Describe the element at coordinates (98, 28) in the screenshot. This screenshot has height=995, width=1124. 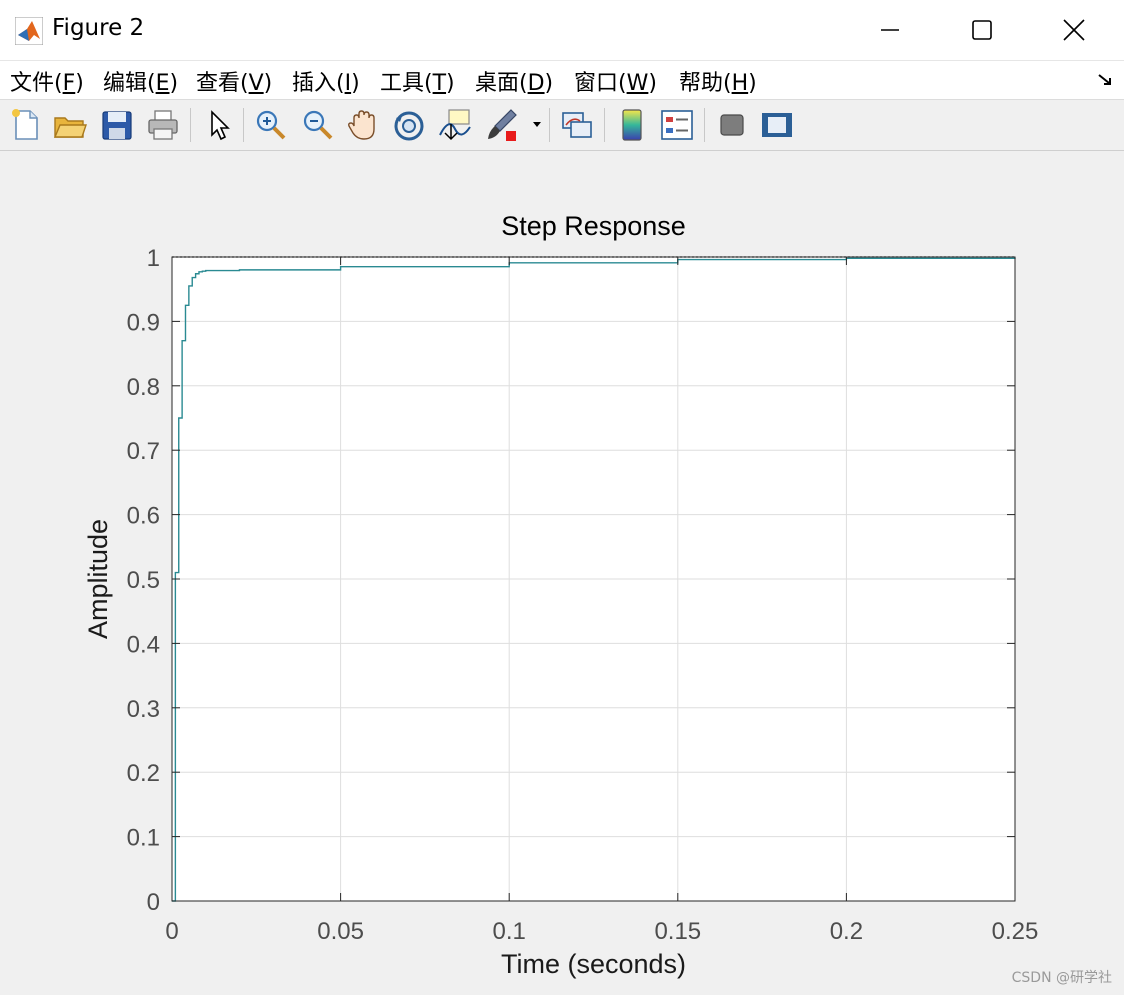
I see `window-title: Figure 2` at that location.